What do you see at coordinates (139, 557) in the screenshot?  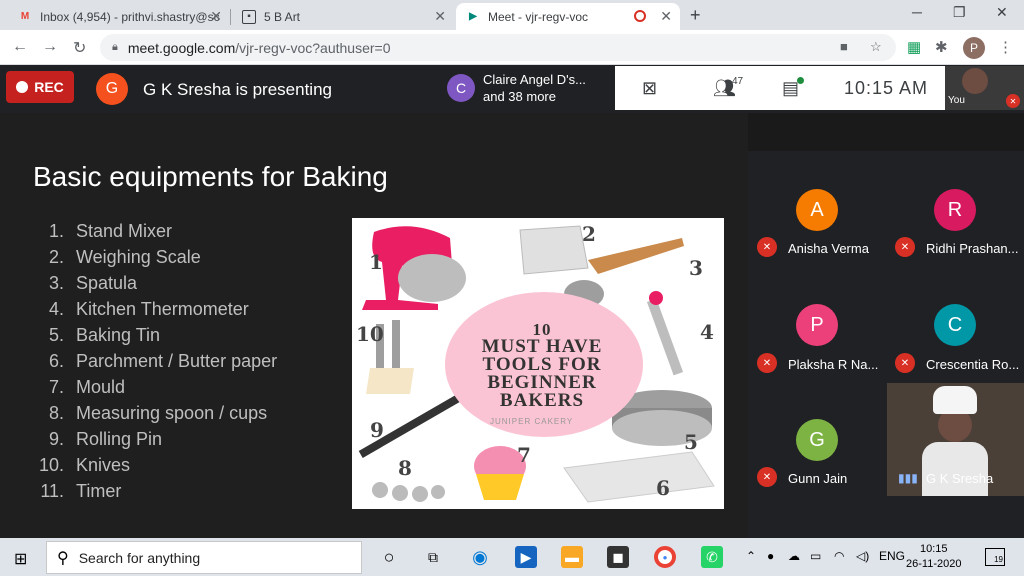 I see `search-placeholder: Search for anything` at bounding box center [139, 557].